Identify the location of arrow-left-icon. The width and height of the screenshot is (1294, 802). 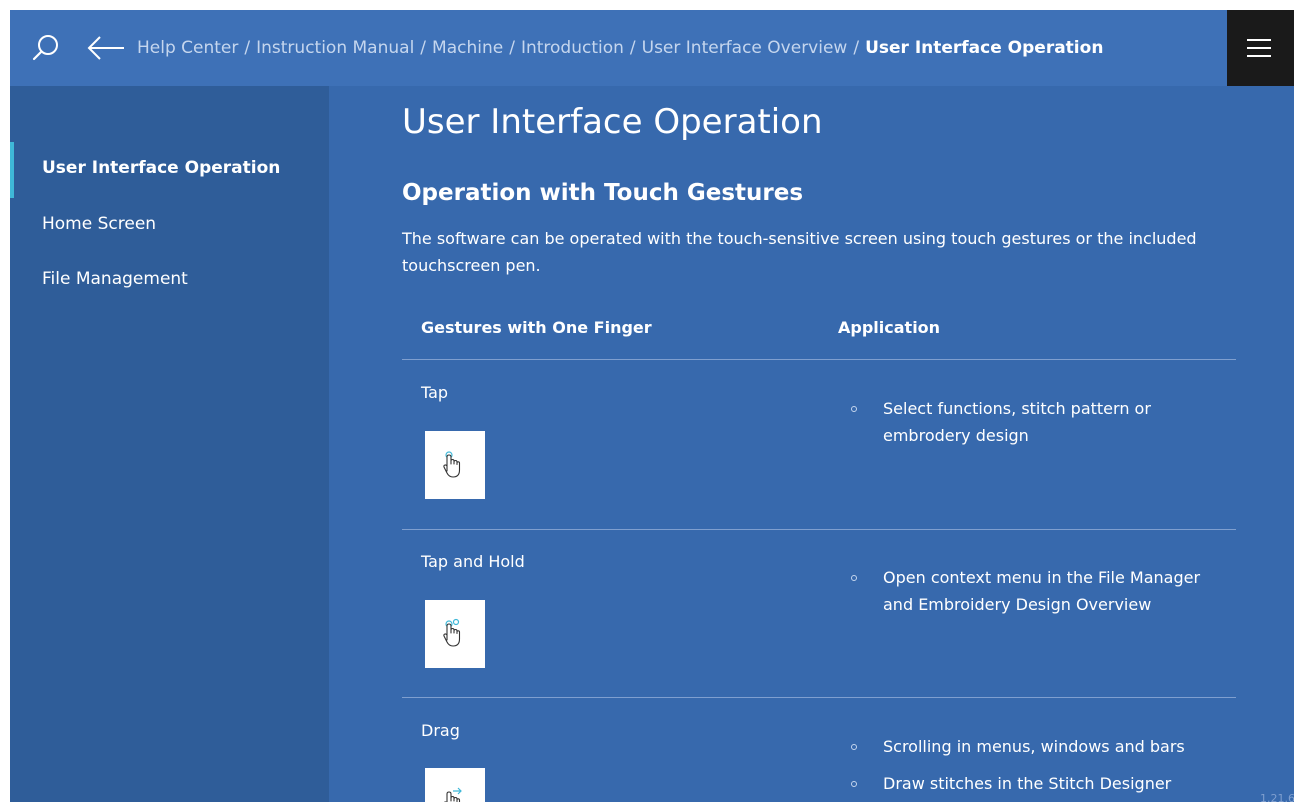
(105, 48).